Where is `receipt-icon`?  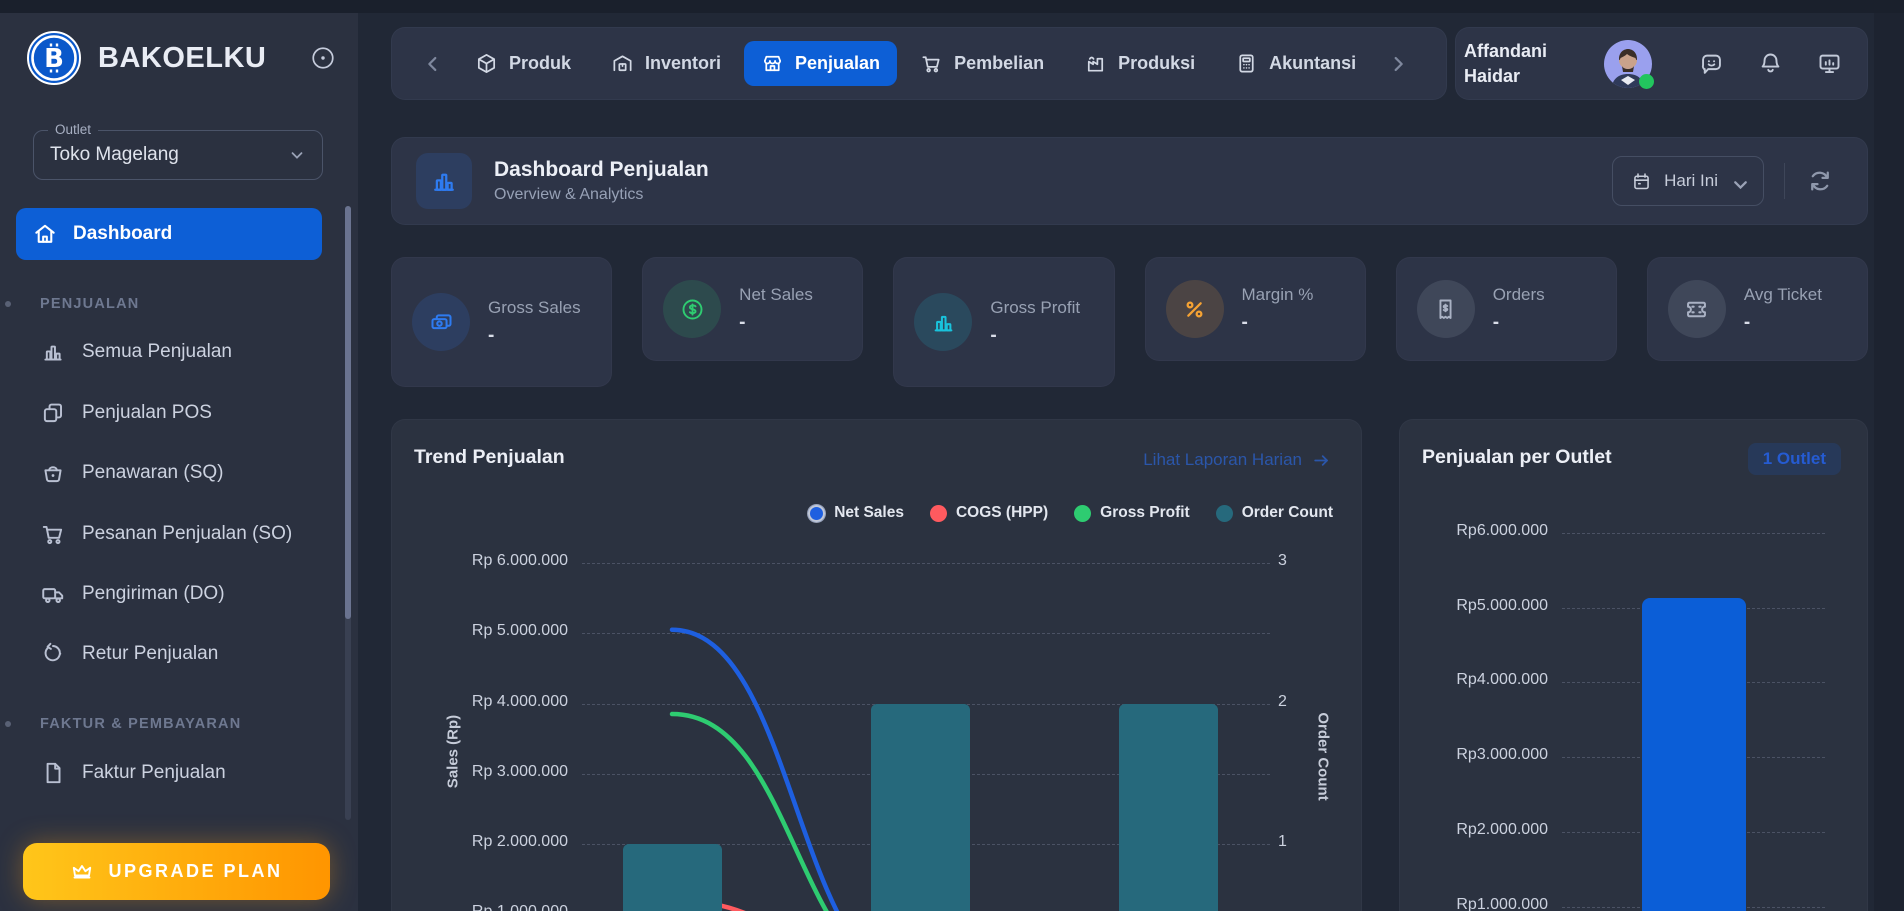 receipt-icon is located at coordinates (1445, 309).